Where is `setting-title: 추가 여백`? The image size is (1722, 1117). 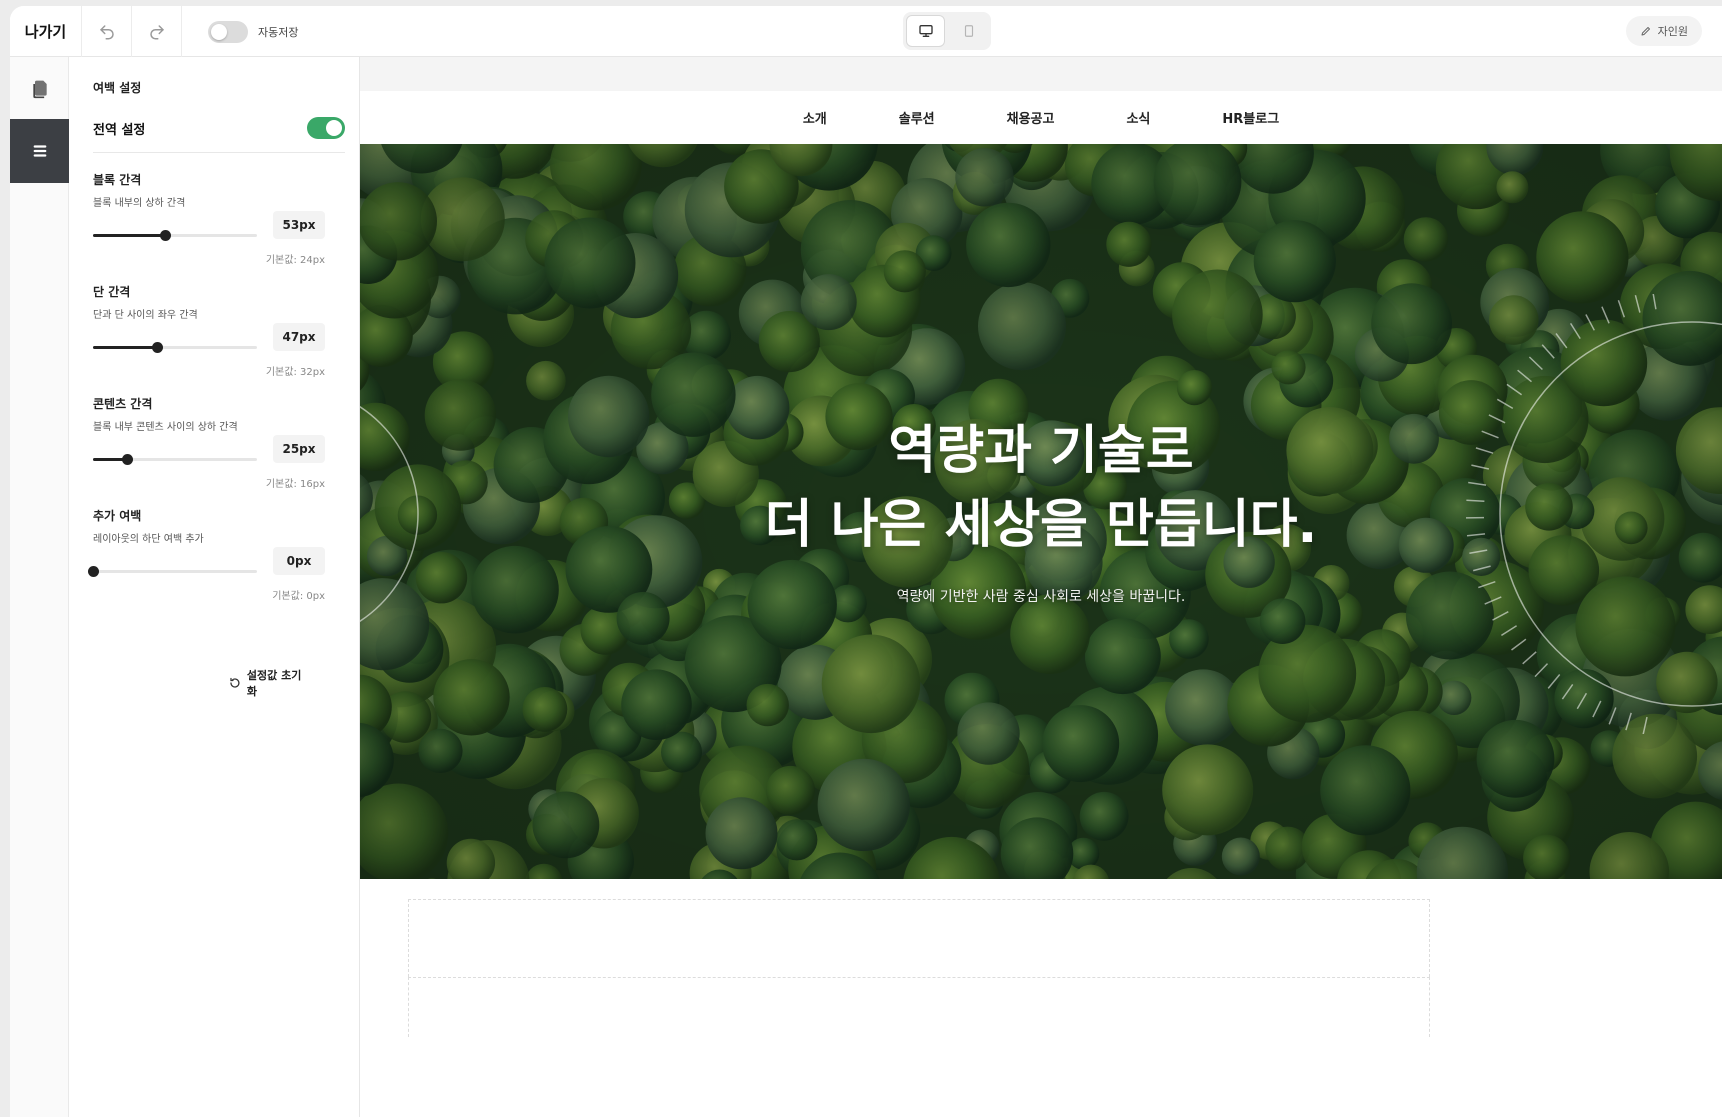 setting-title: 추가 여백 is located at coordinates (117, 516).